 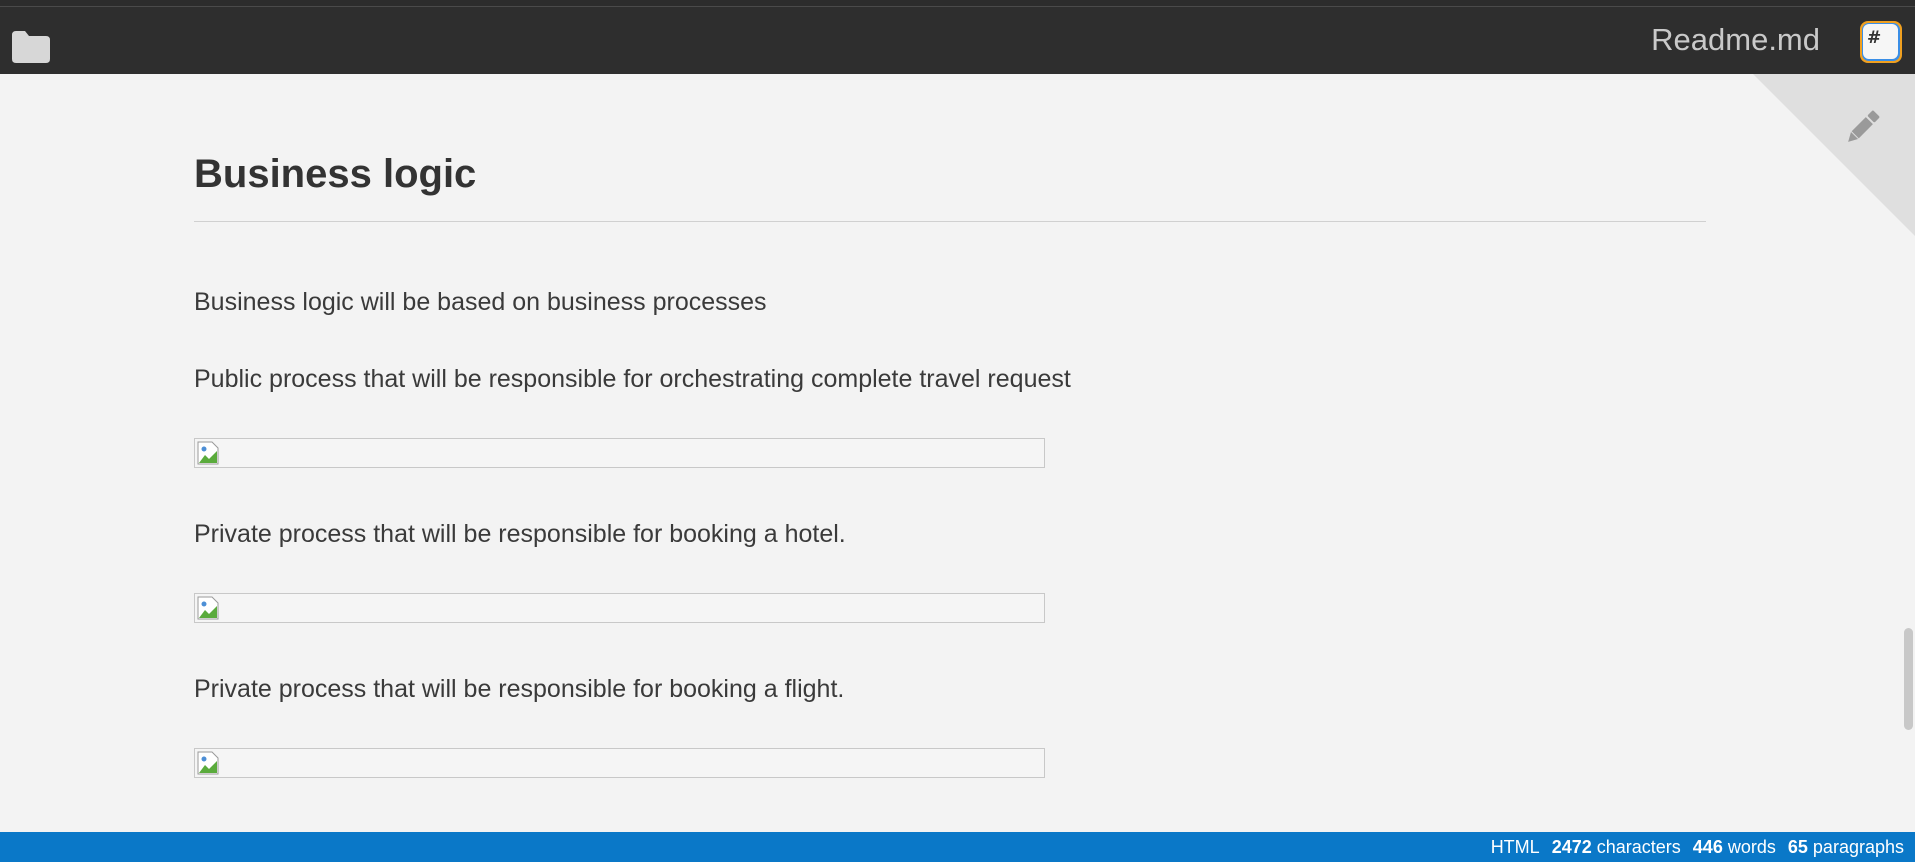 I want to click on folder-icon, so click(x=30, y=45).